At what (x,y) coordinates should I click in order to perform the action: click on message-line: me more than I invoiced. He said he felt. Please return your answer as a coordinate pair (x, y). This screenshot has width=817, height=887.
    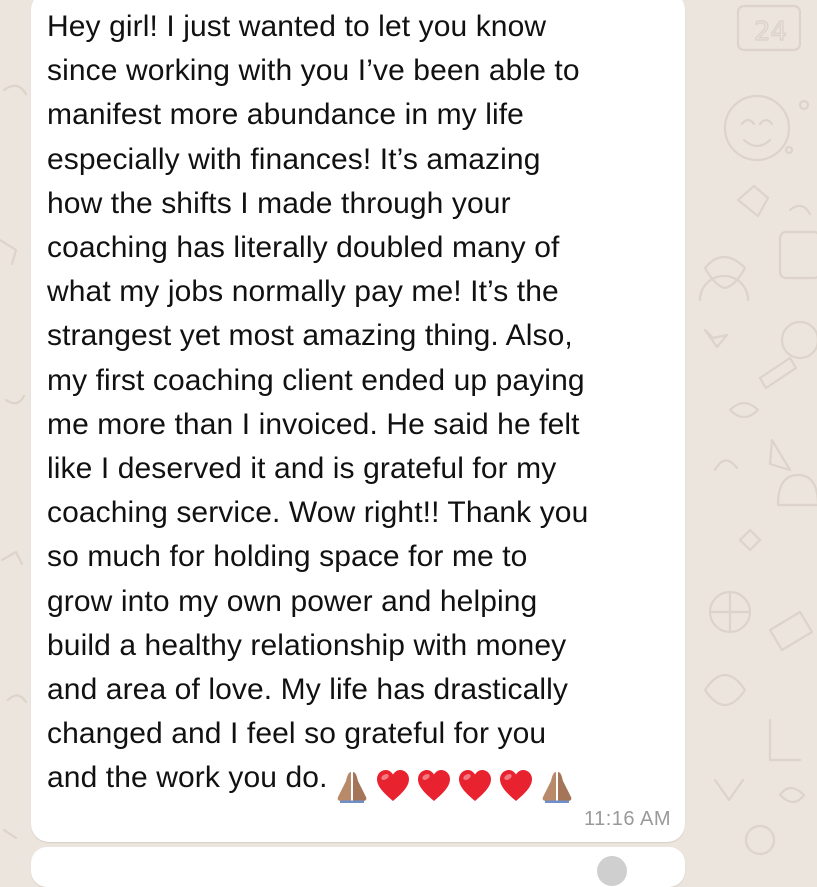
    Looking at the image, I should click on (313, 424).